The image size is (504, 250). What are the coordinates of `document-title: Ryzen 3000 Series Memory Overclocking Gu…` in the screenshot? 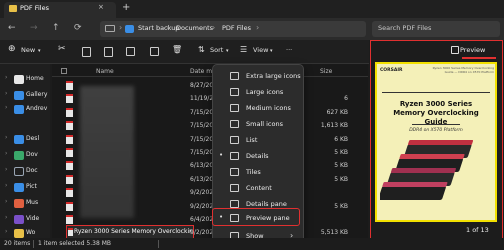 It's located at (436, 113).